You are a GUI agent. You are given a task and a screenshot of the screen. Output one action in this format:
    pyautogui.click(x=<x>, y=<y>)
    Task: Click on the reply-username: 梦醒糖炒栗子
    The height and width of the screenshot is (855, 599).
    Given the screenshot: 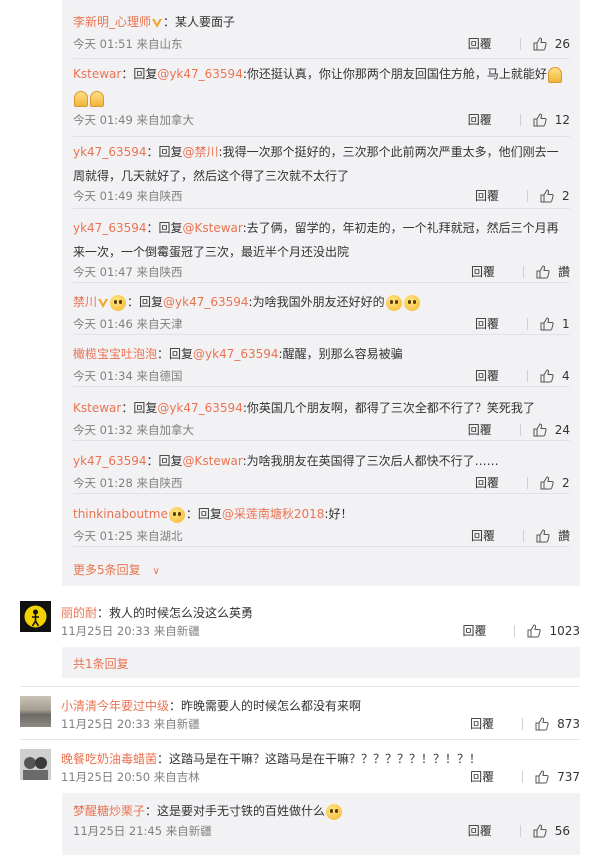 What is the action you would take?
    pyautogui.click(x=109, y=811)
    